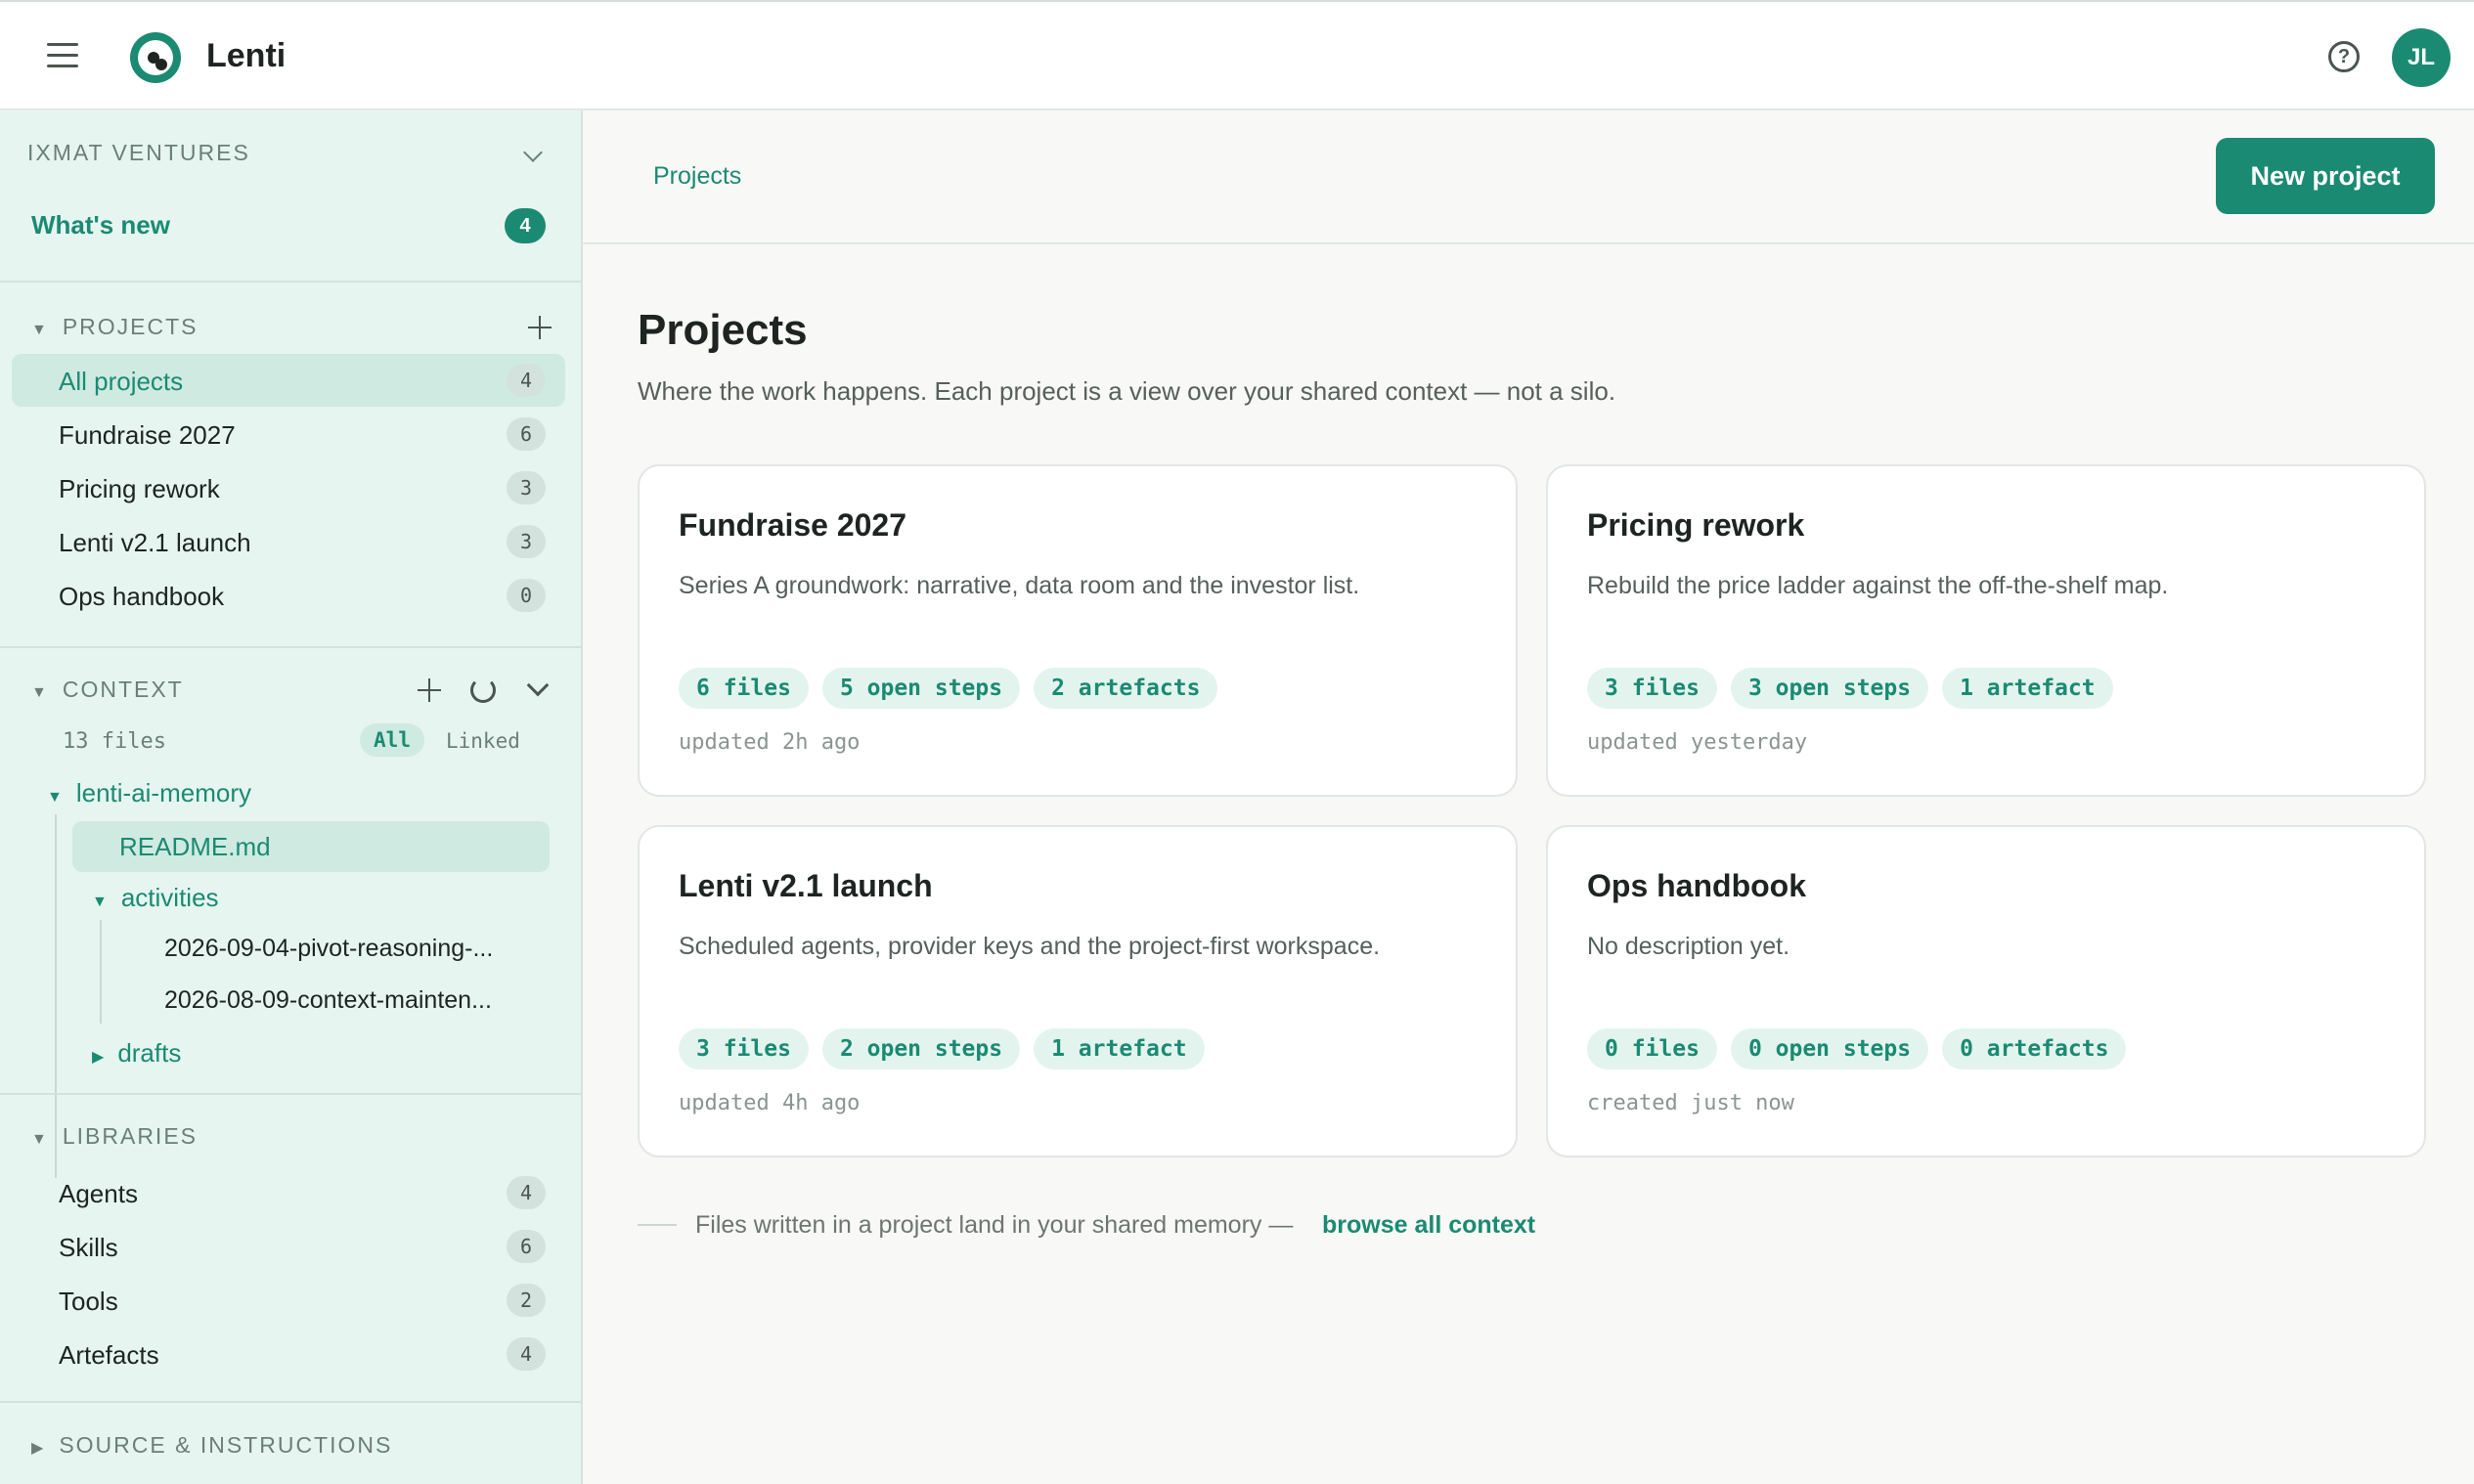  What do you see at coordinates (770, 1103) in the screenshot?
I see `card-meta: updated 4h ago` at bounding box center [770, 1103].